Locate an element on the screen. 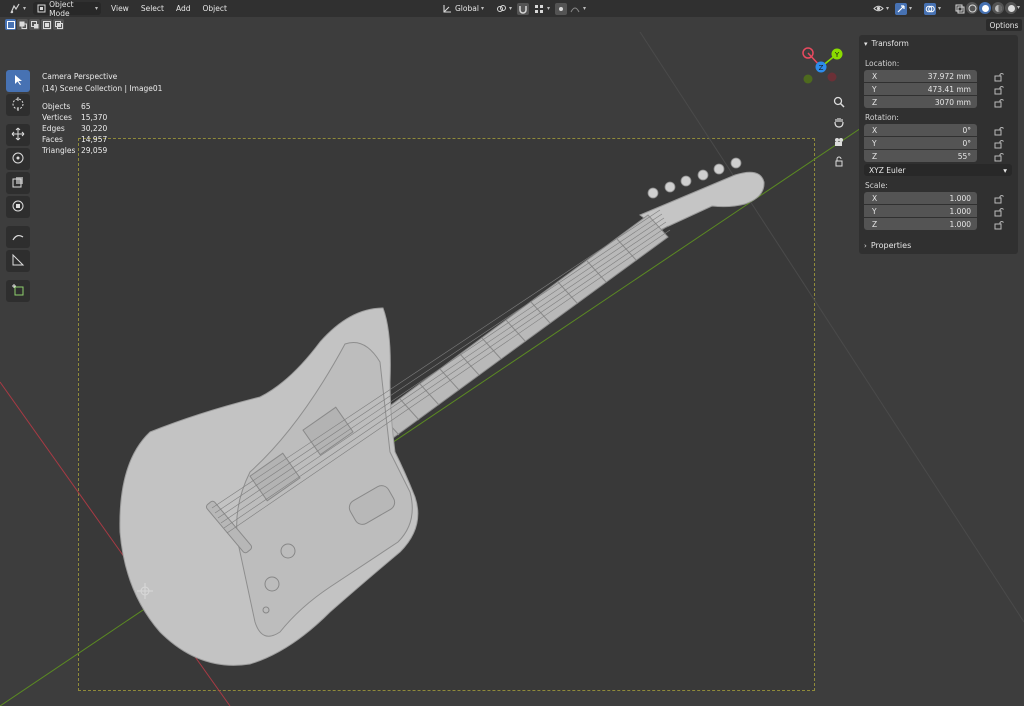 The height and width of the screenshot is (706, 1024). rendered-shading-icon is located at coordinates (1011, 8).